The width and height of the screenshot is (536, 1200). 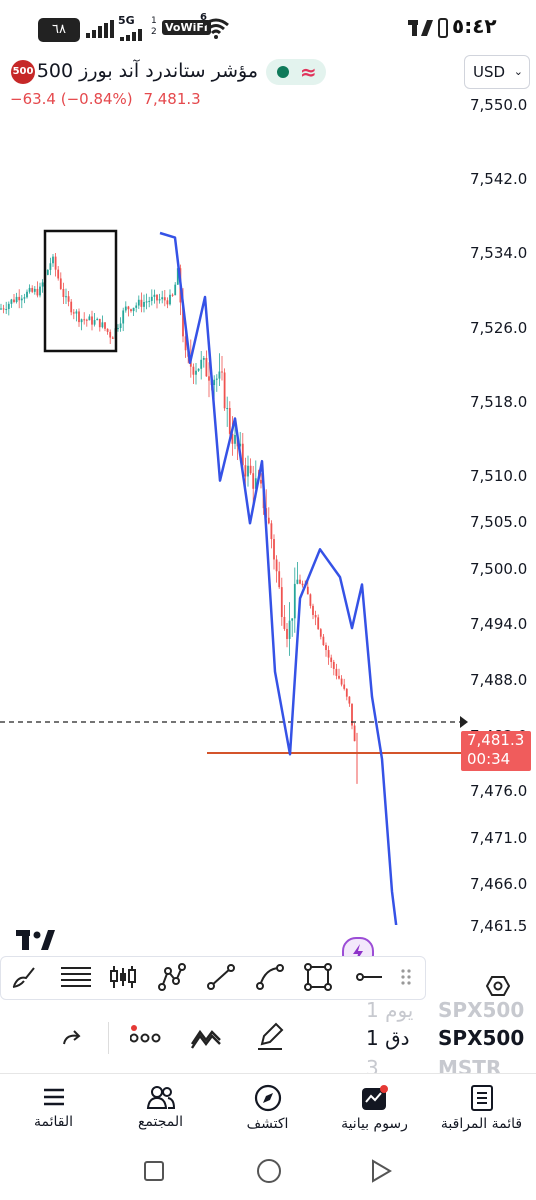 What do you see at coordinates (318, 977) in the screenshot?
I see `rectangle-icon` at bounding box center [318, 977].